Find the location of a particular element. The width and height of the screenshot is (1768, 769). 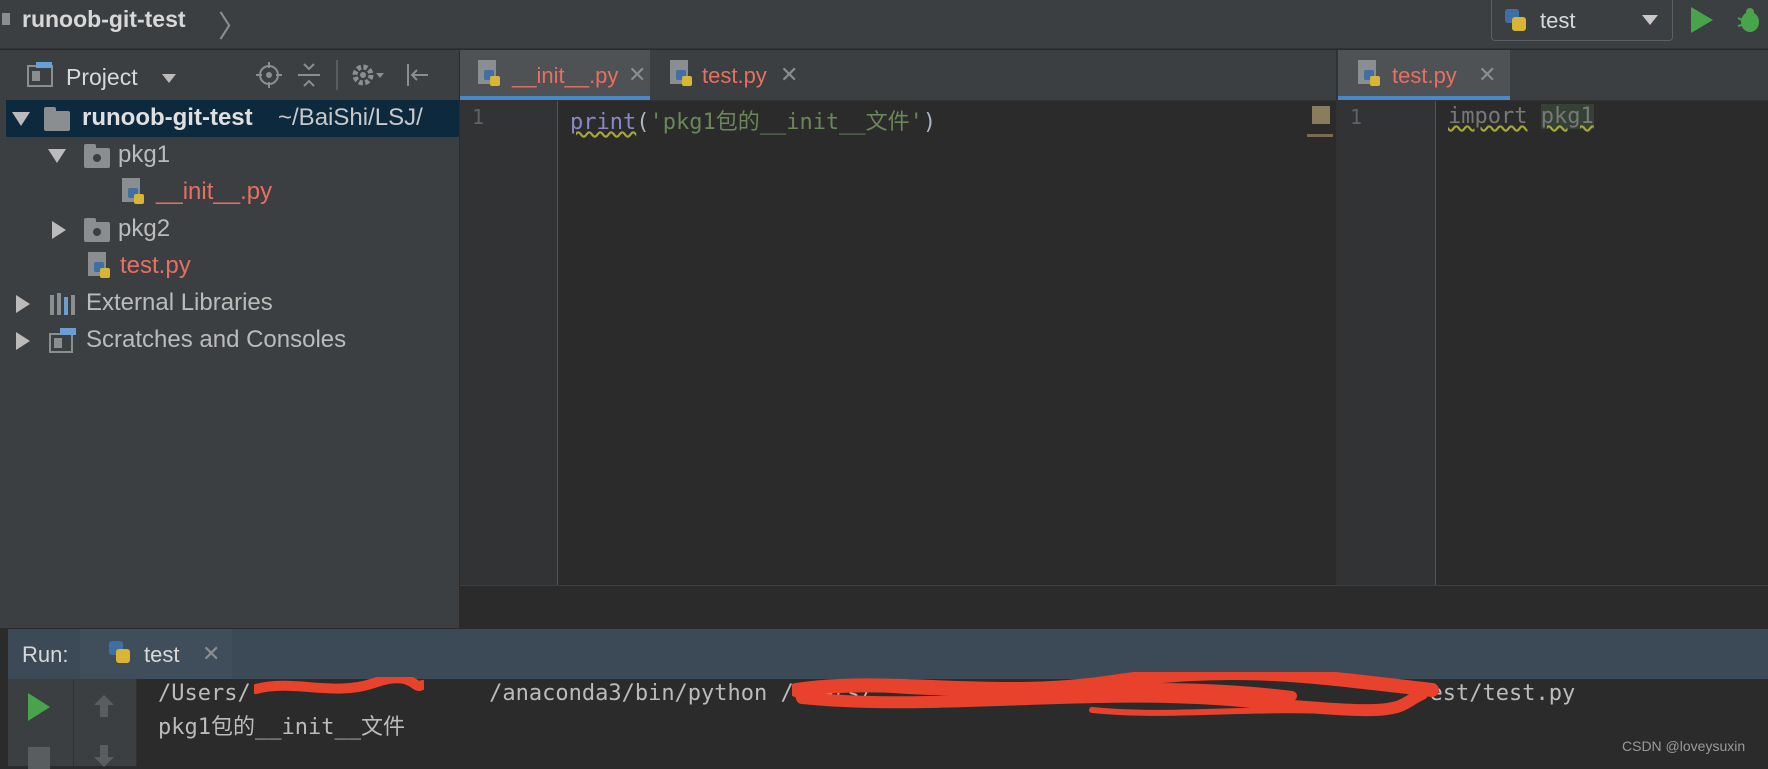

tree-item-scratches: Scratches and Consoles is located at coordinates (232, 340).